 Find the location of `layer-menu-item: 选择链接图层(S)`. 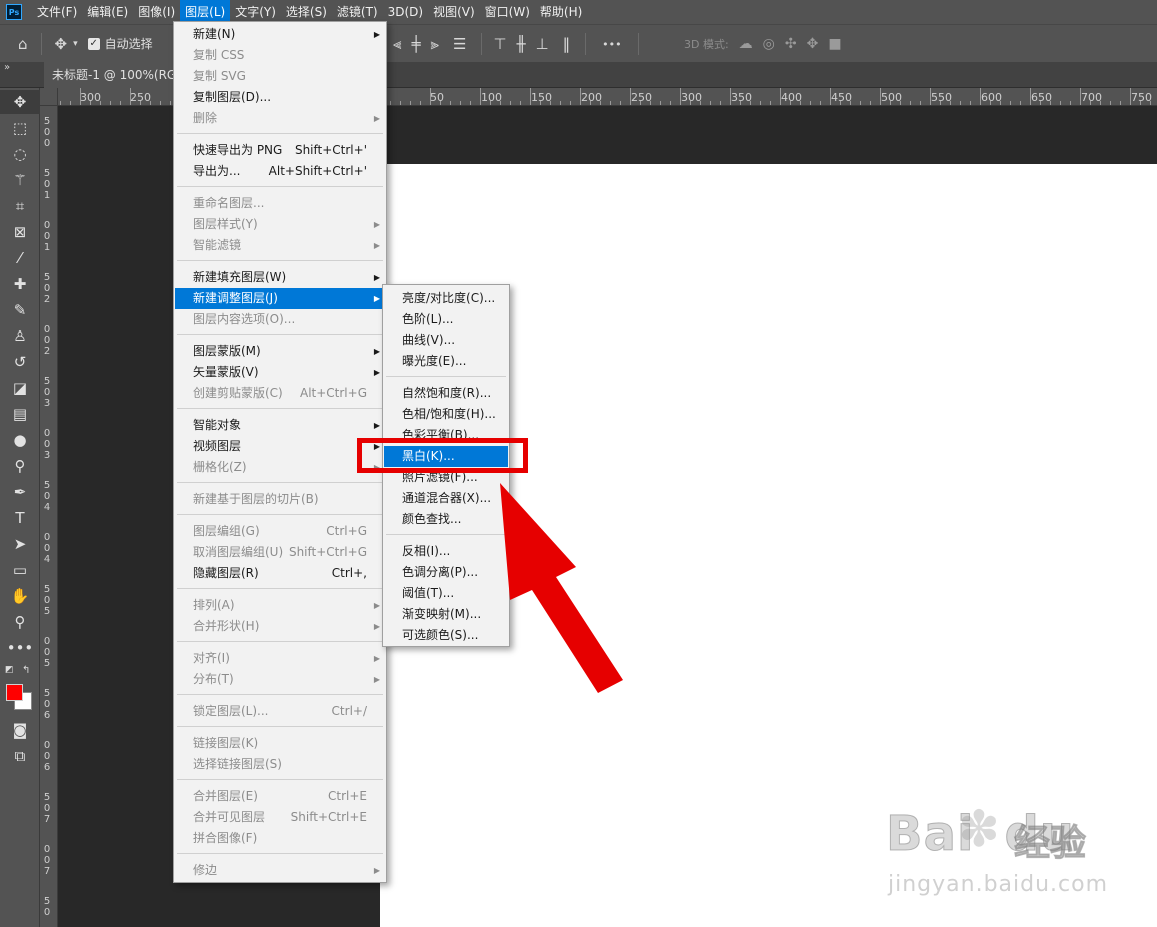

layer-menu-item: 选择链接图层(S) is located at coordinates (280, 764).